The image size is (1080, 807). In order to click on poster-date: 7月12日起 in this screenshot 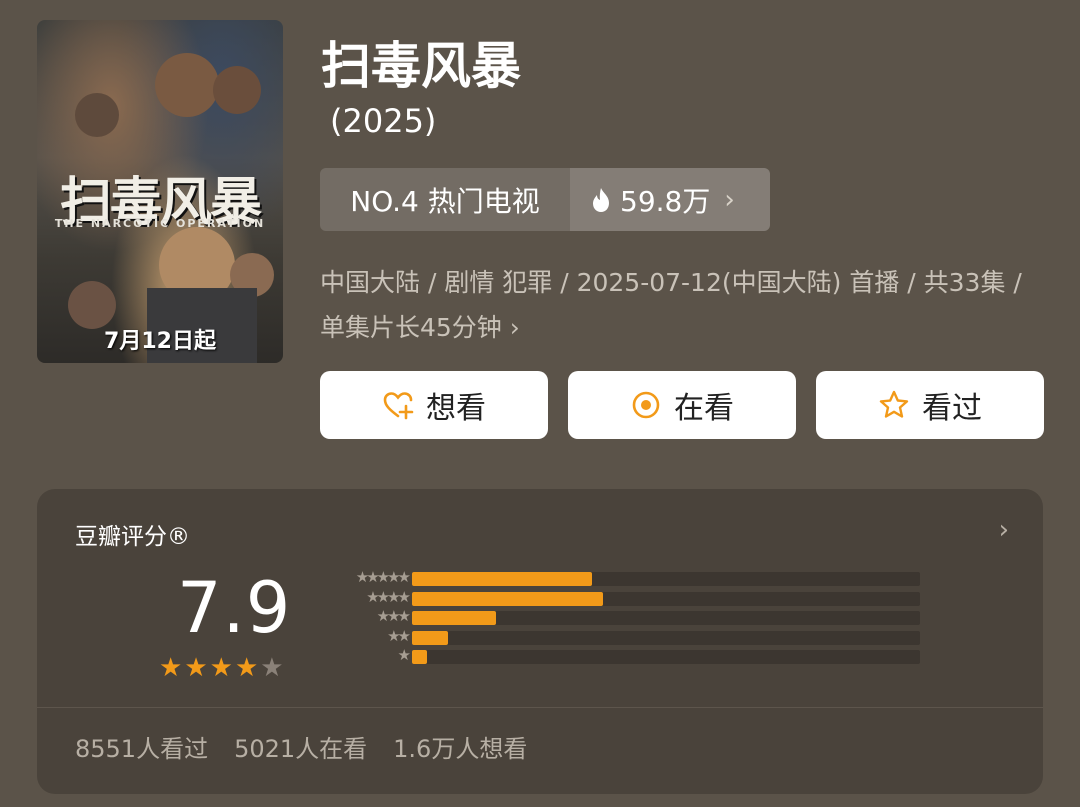, I will do `click(160, 341)`.